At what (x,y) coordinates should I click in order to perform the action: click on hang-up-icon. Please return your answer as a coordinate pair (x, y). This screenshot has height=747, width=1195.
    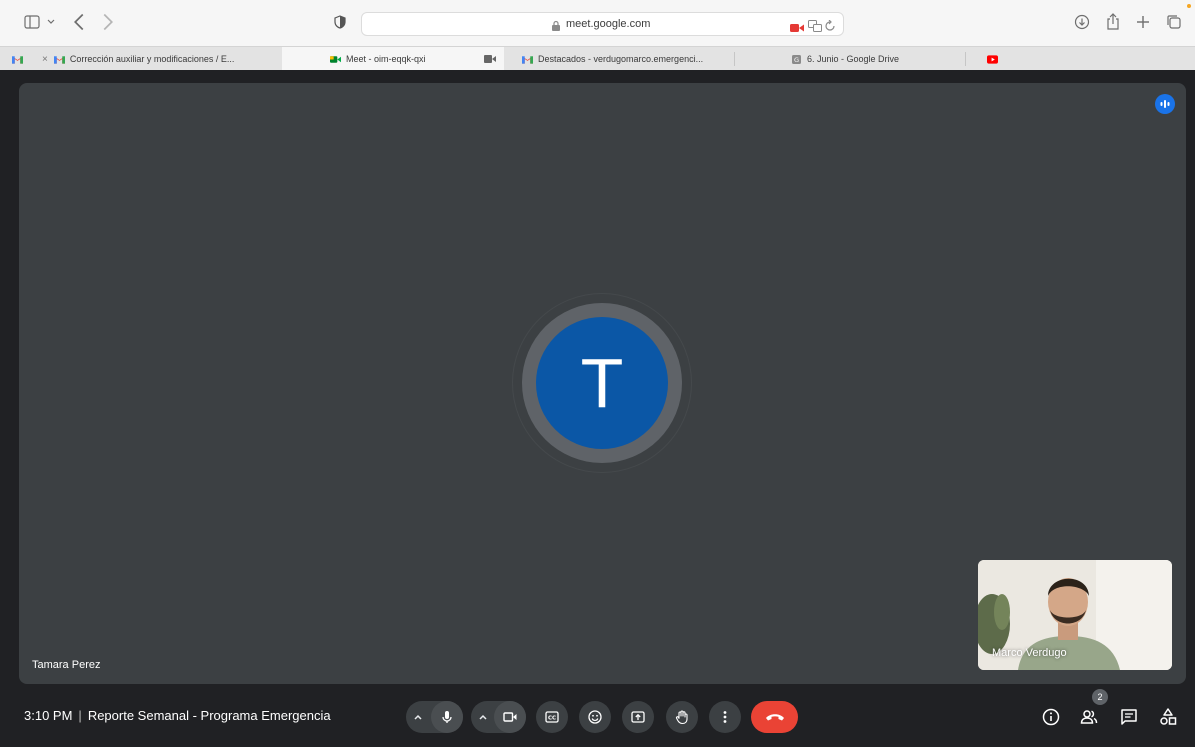
    Looking at the image, I should click on (774, 717).